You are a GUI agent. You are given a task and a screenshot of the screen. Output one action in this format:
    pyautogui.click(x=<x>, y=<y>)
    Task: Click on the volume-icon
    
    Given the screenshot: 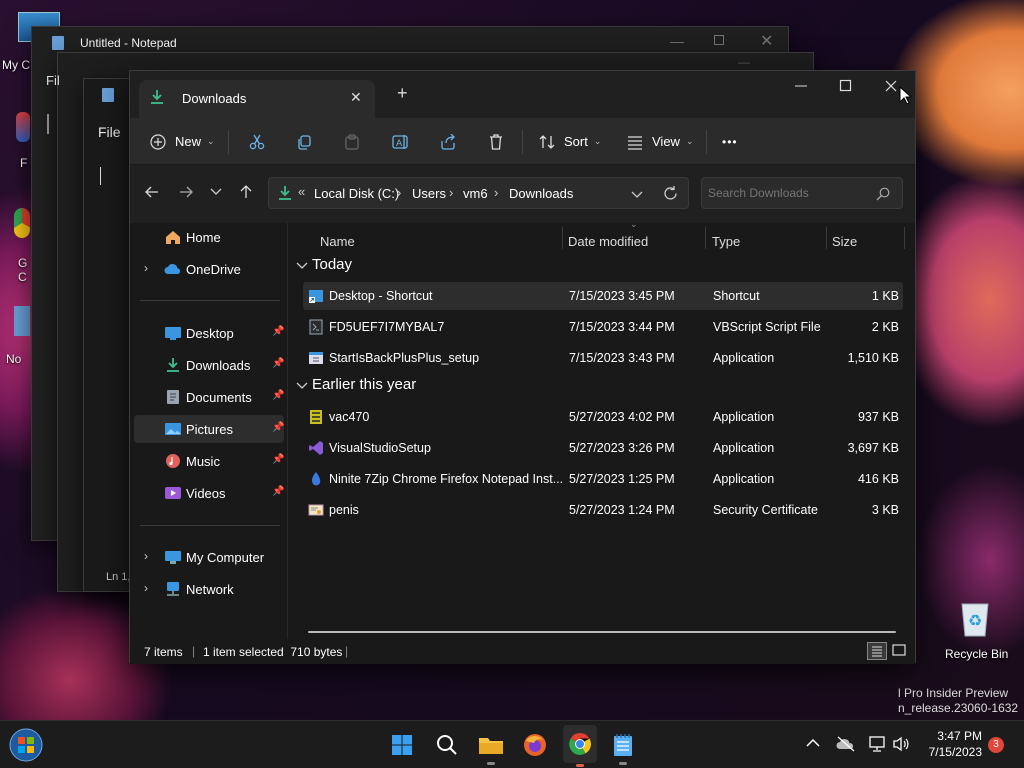 What is the action you would take?
    pyautogui.click(x=901, y=744)
    